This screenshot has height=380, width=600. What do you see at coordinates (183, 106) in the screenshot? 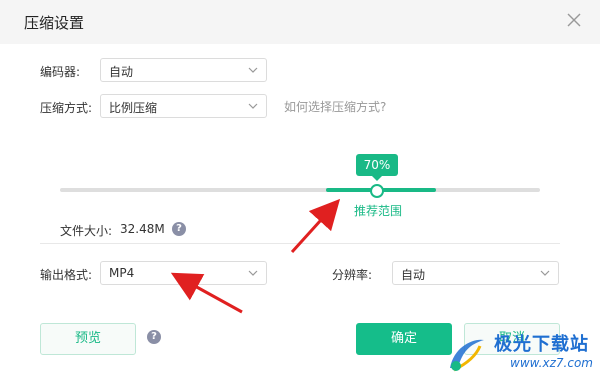
I see `compression-mode-select: 比例压缩` at bounding box center [183, 106].